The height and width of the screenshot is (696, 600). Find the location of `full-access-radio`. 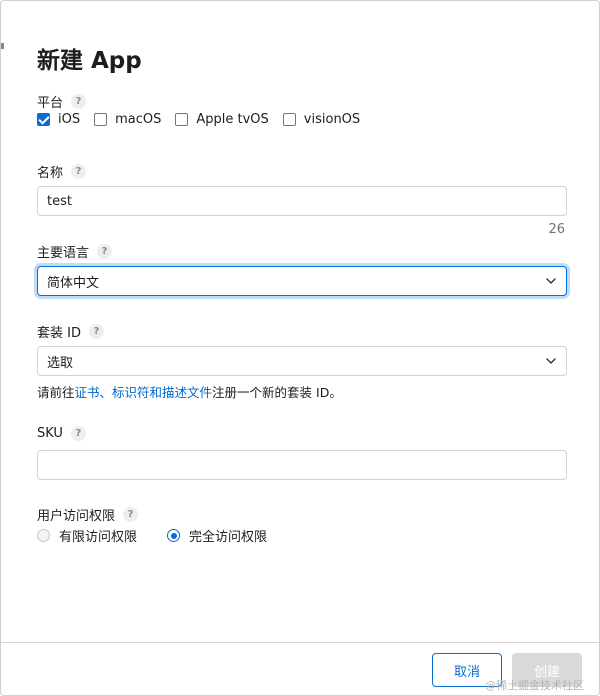

full-access-radio is located at coordinates (174, 535).